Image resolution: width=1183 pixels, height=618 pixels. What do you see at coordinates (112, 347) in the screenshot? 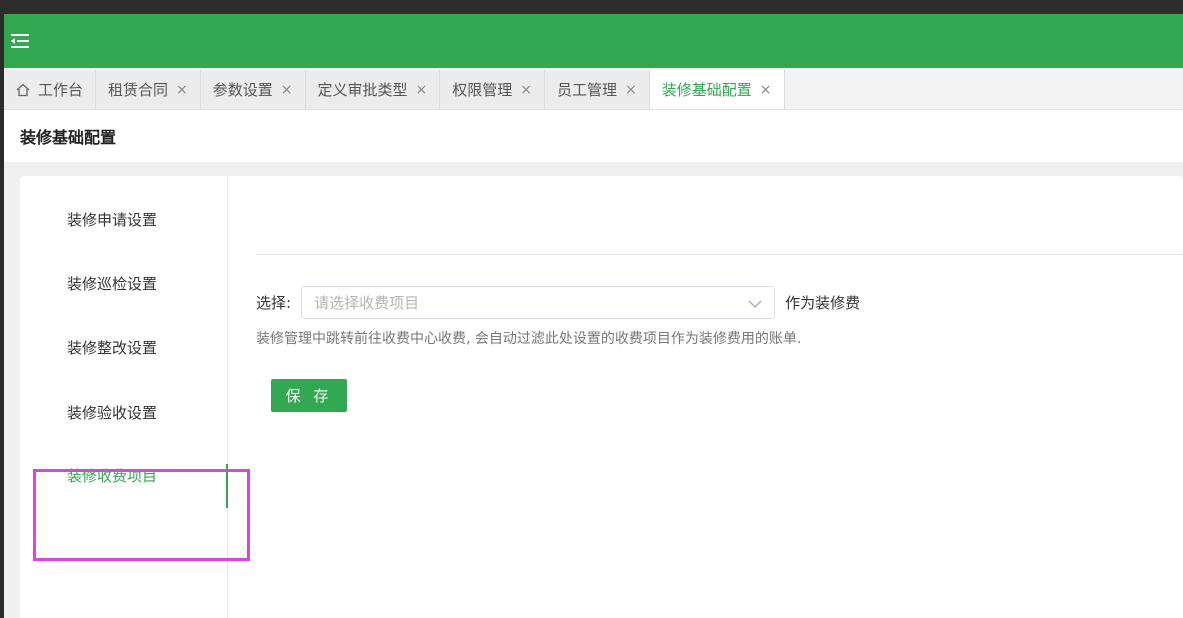
I see `side-item-rectification-settings: 装修整改设置` at bounding box center [112, 347].